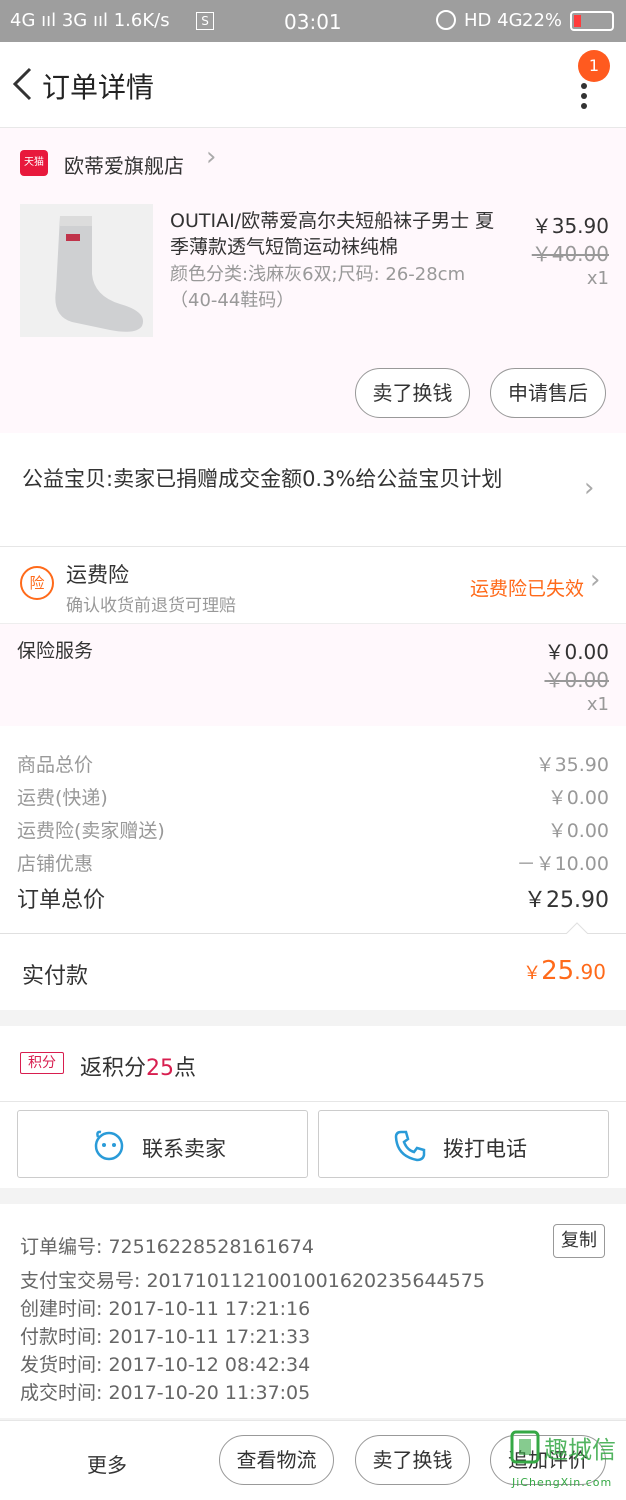 The height and width of the screenshot is (1500, 626). What do you see at coordinates (42, 1063) in the screenshot?
I see `points-tag: 积分` at bounding box center [42, 1063].